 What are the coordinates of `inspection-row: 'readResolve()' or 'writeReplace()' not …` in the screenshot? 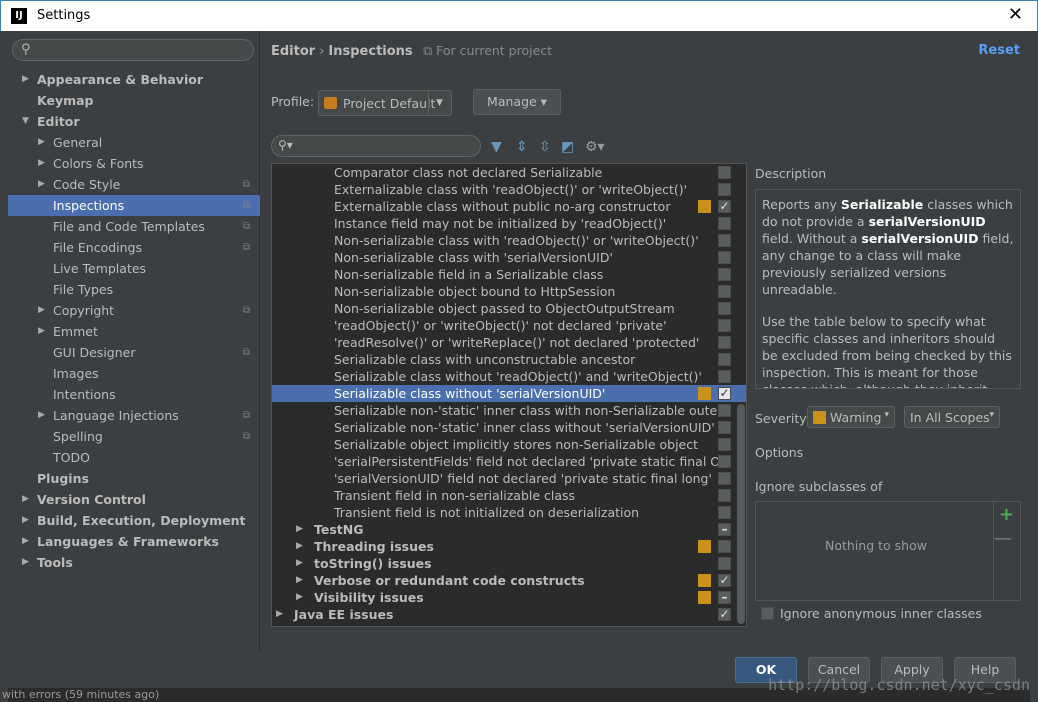 It's located at (509, 342).